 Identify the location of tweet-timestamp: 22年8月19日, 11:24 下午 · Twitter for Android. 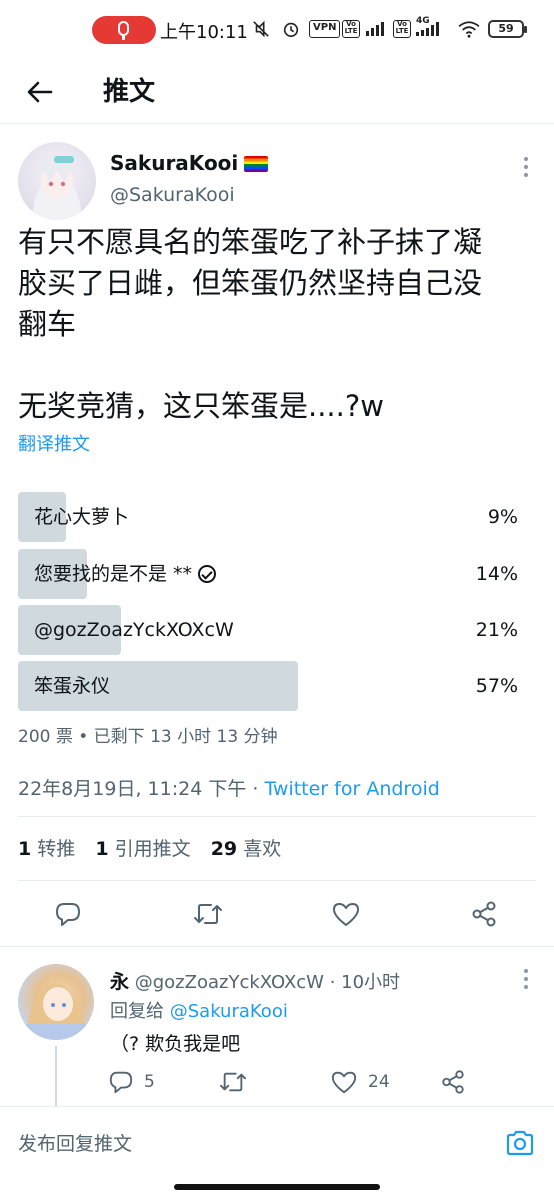
(229, 789).